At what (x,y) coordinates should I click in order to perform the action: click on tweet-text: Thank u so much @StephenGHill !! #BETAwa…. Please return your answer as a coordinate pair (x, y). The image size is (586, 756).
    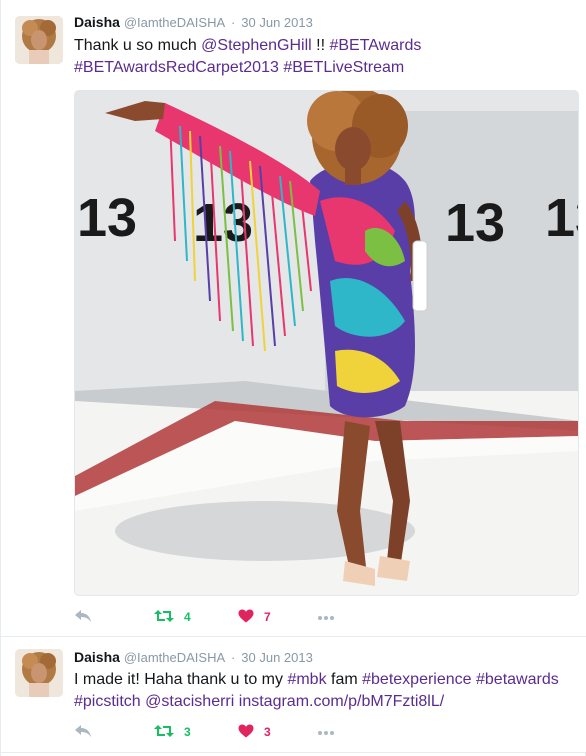
    Looking at the image, I should click on (324, 57).